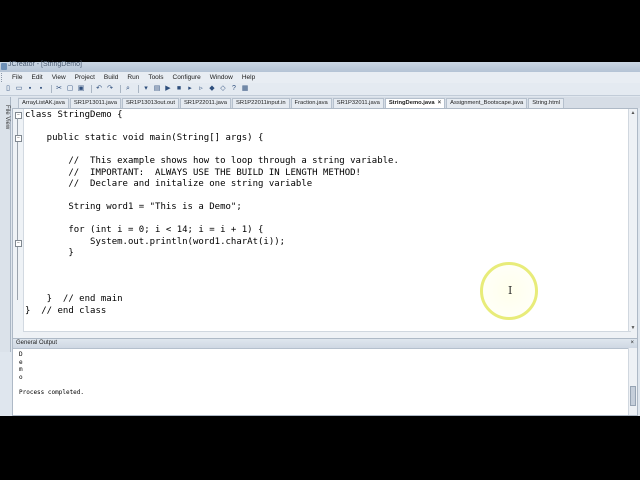 The width and height of the screenshot is (640, 480). I want to click on tab-assignment-bootscape: Assignment_Bootscape.java, so click(487, 103).